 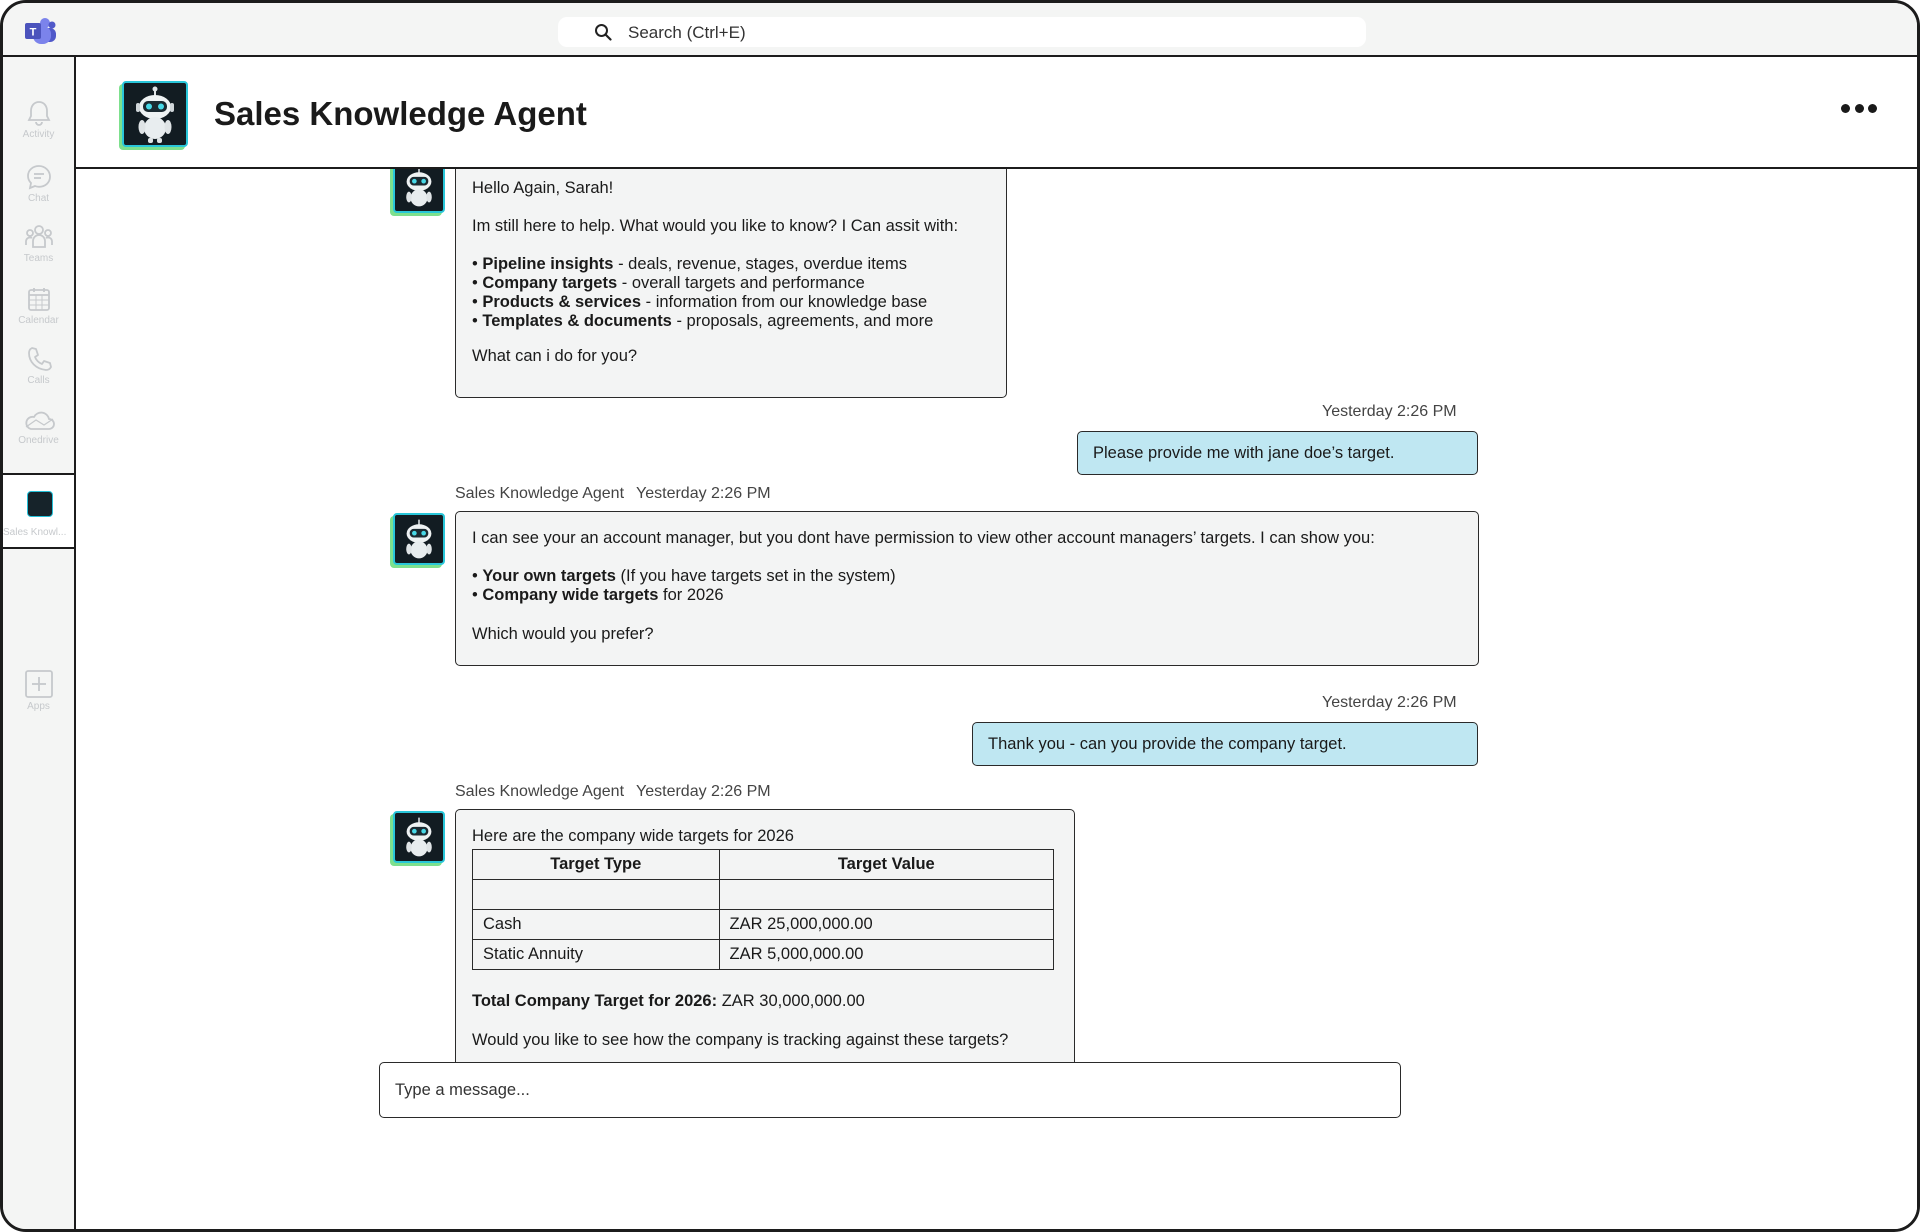 I want to click on message-closing: What can i do for you?, so click(x=555, y=356).